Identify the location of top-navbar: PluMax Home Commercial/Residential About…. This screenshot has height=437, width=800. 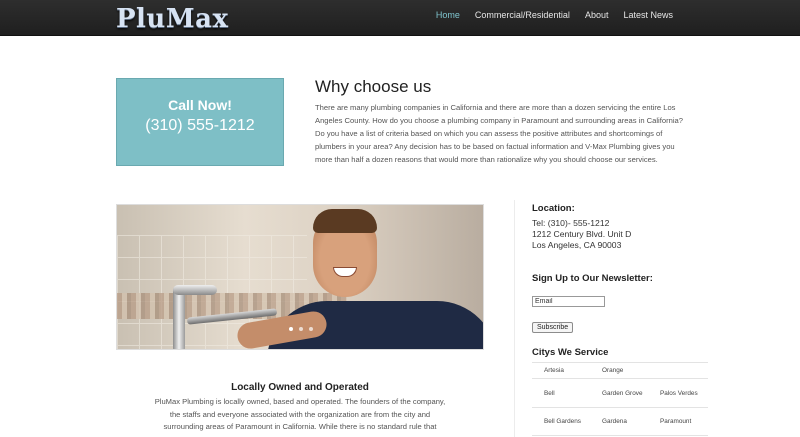
(400, 18).